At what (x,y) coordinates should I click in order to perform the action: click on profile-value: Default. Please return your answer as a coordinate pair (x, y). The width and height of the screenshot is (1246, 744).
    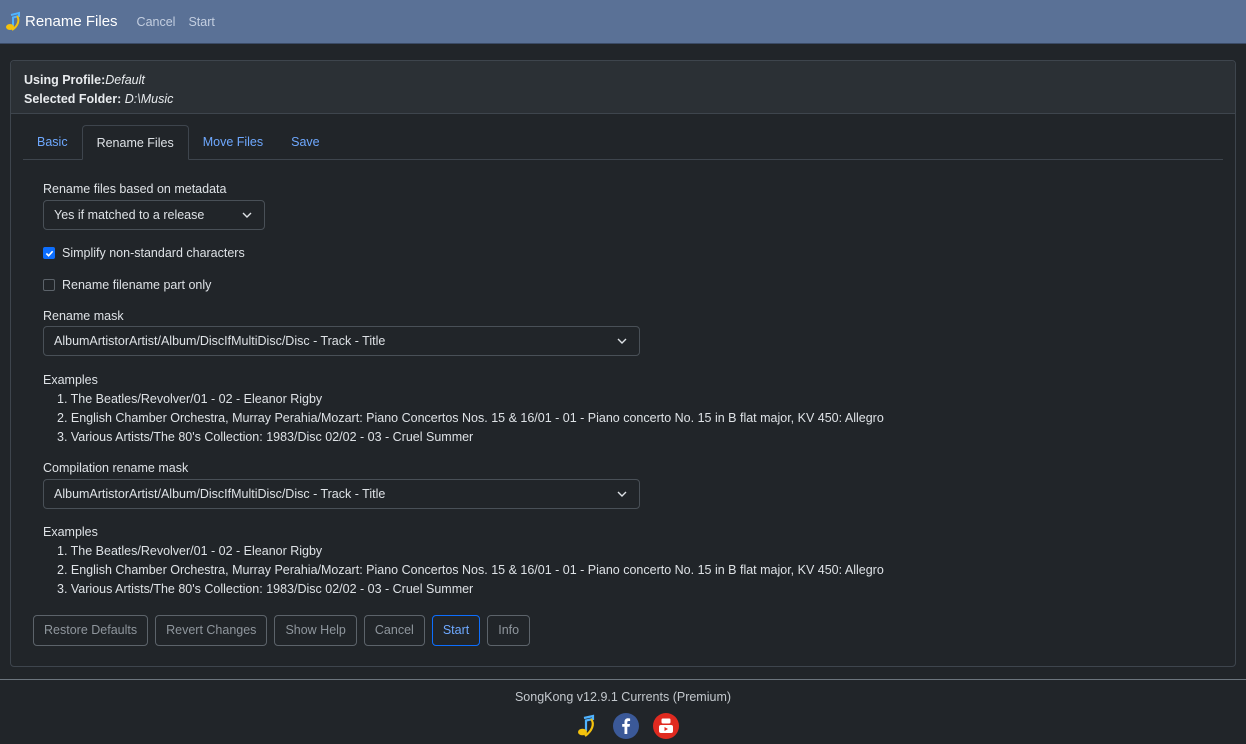
    Looking at the image, I should click on (125, 80).